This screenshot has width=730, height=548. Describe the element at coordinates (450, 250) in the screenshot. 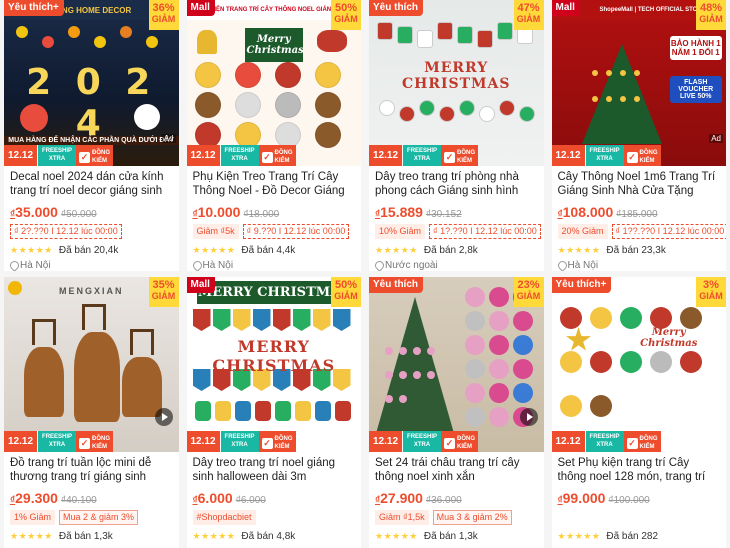

I see `sold-count: Đã bán 2,8k` at that location.